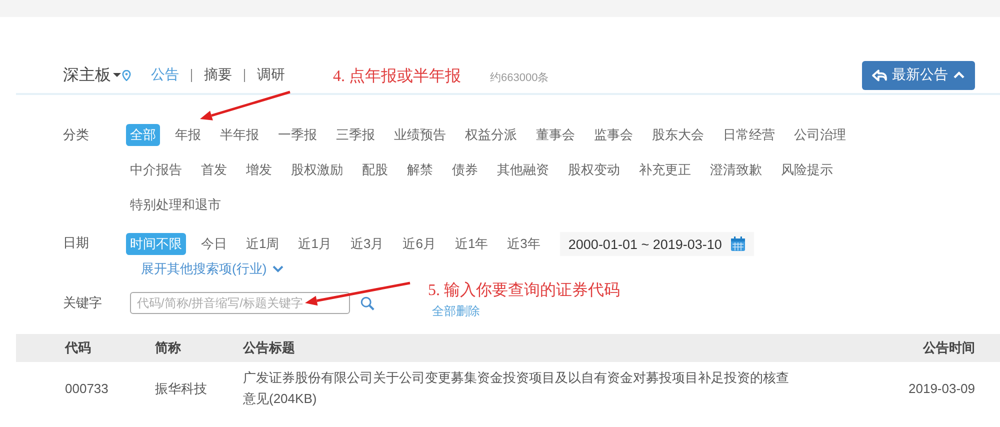 This screenshot has width=1000, height=427. Describe the element at coordinates (117, 75) in the screenshot. I see `caret-icon` at that location.